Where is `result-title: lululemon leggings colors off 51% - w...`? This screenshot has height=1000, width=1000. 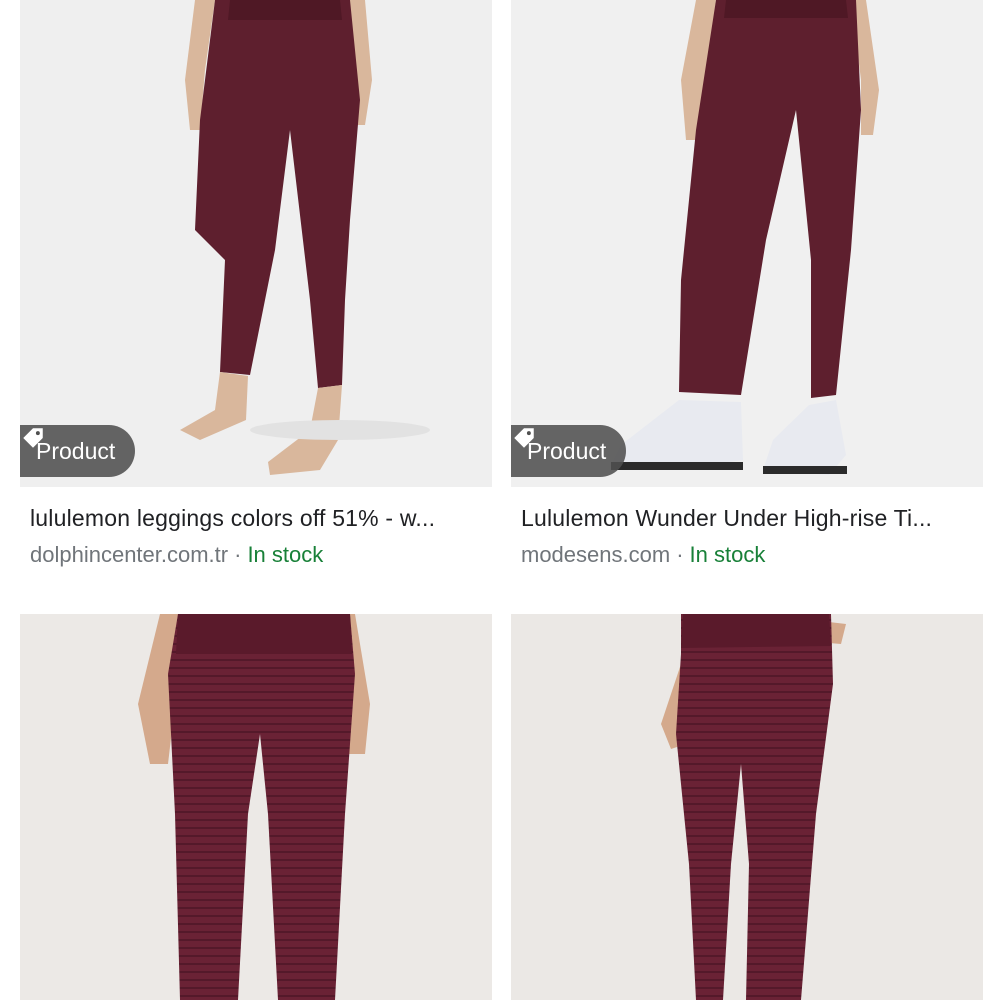 result-title: lululemon leggings colors off 51% - w... is located at coordinates (251, 518).